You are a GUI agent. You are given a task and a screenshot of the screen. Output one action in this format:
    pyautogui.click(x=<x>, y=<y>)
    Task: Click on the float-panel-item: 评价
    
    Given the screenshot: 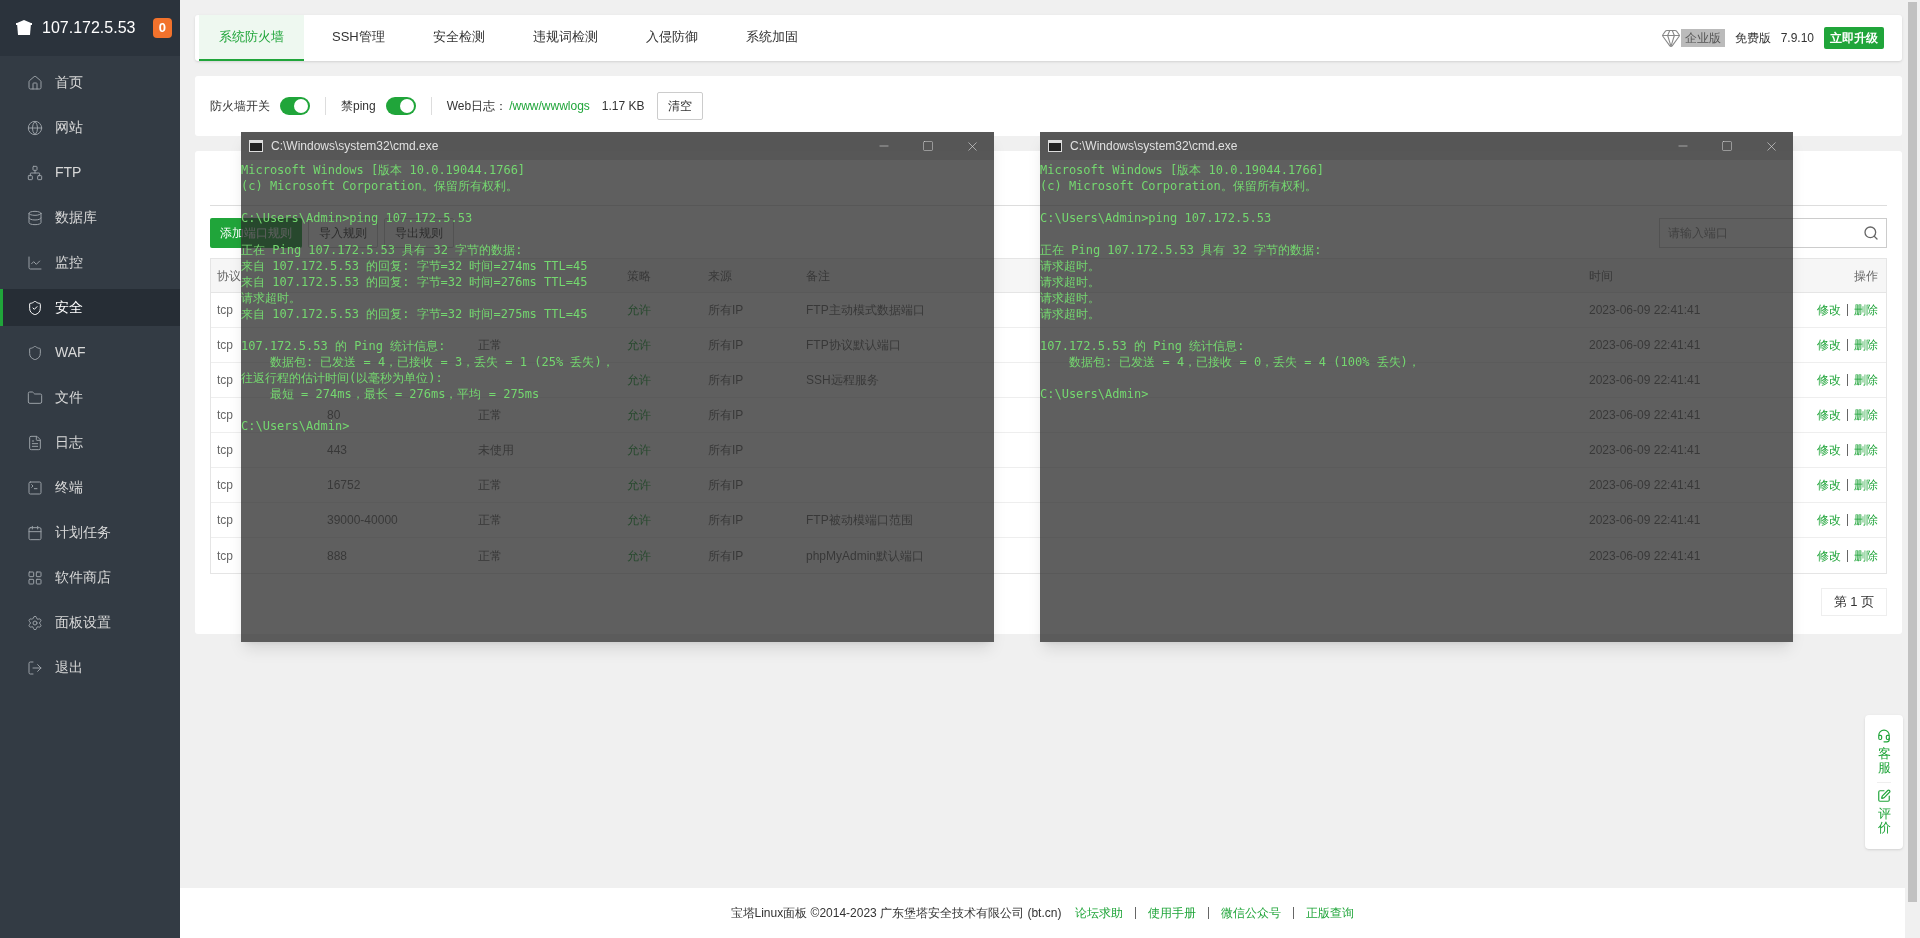 What is the action you would take?
    pyautogui.click(x=1884, y=811)
    